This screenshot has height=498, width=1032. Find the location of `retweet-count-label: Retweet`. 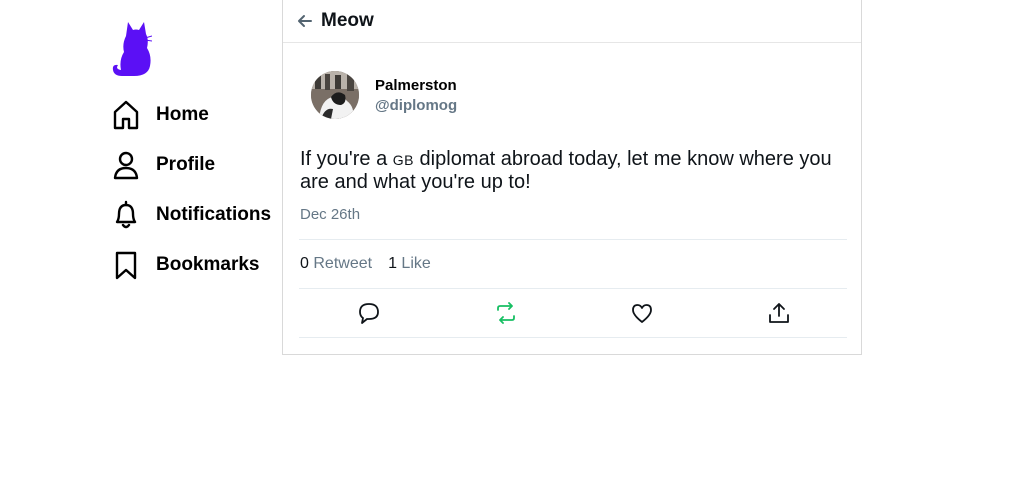

retweet-count-label: Retweet is located at coordinates (343, 263).